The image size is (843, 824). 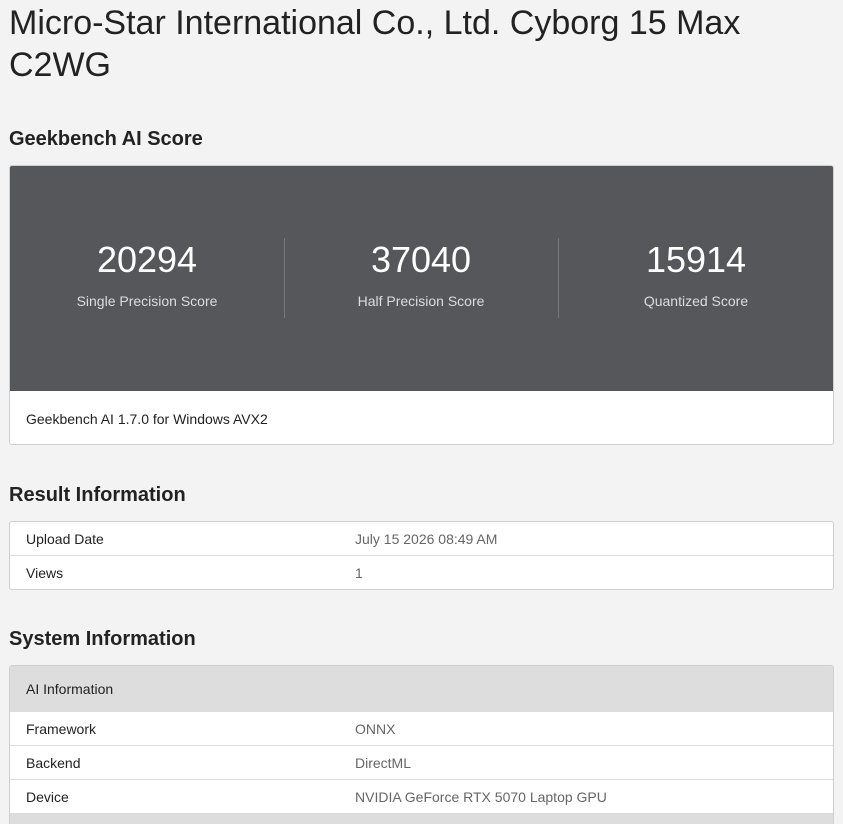 What do you see at coordinates (45, 573) in the screenshot?
I see `row-key: Views` at bounding box center [45, 573].